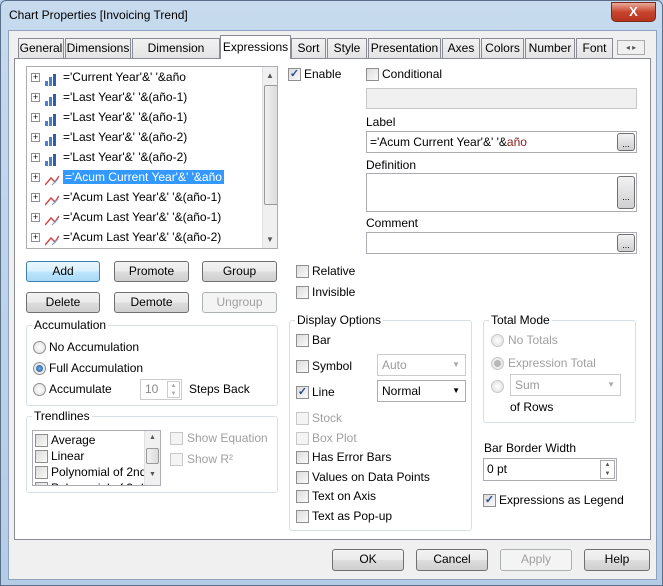 The height and width of the screenshot is (586, 663). I want to click on trendline-item: Linear, so click(59, 457).